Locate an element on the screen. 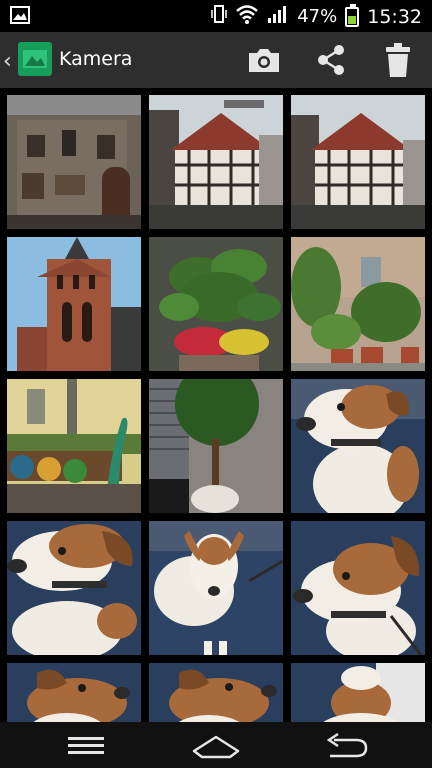 The height and width of the screenshot is (768, 432). battery-level-fill is located at coordinates (352, 19).